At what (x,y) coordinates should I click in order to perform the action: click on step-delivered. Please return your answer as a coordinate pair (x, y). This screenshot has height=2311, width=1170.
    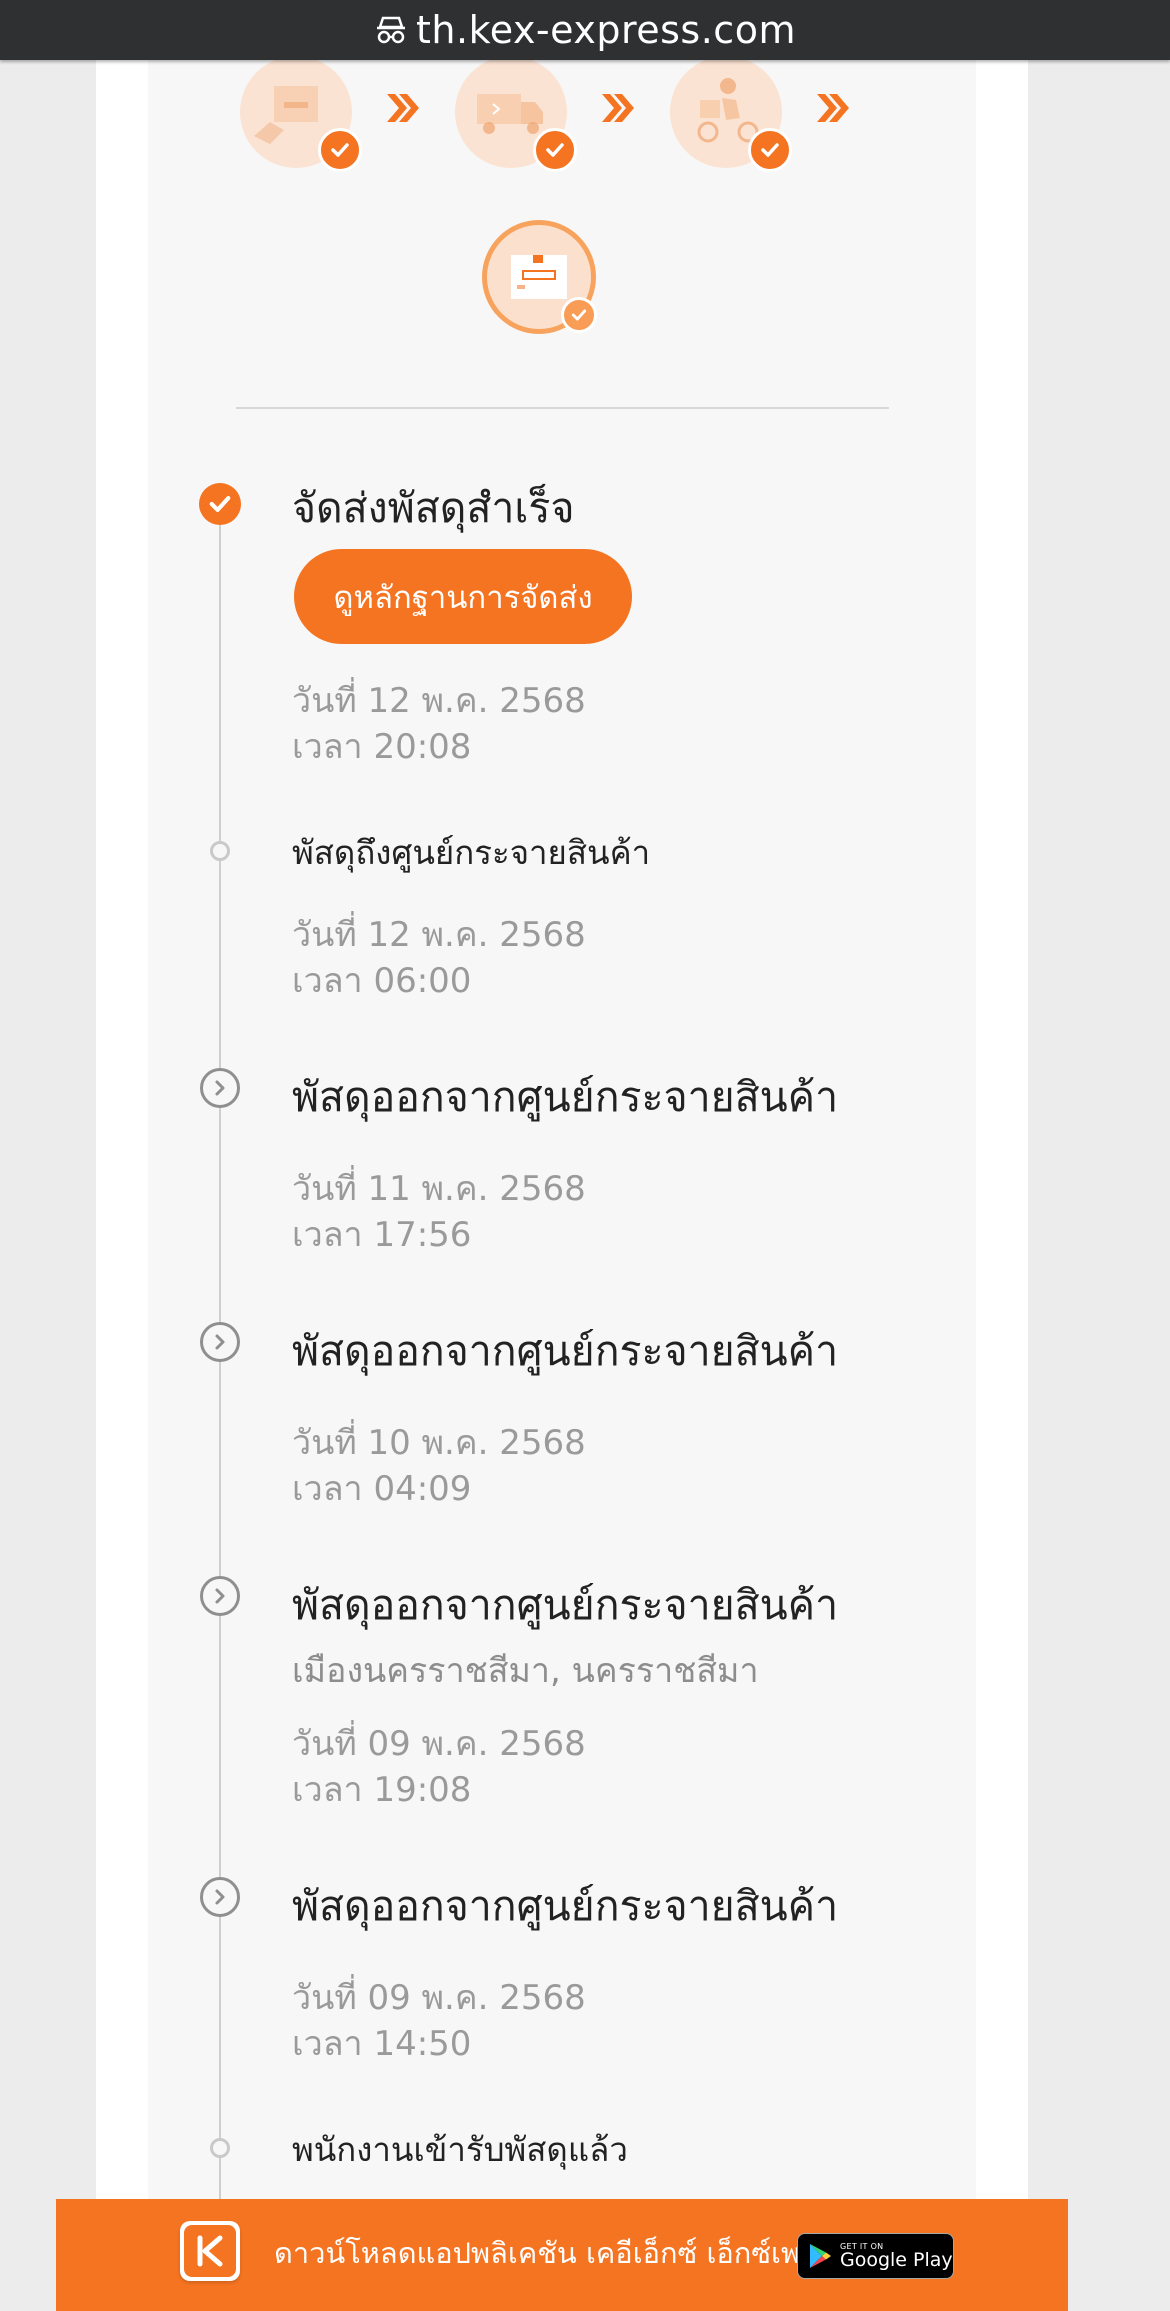
    Looking at the image, I should click on (539, 277).